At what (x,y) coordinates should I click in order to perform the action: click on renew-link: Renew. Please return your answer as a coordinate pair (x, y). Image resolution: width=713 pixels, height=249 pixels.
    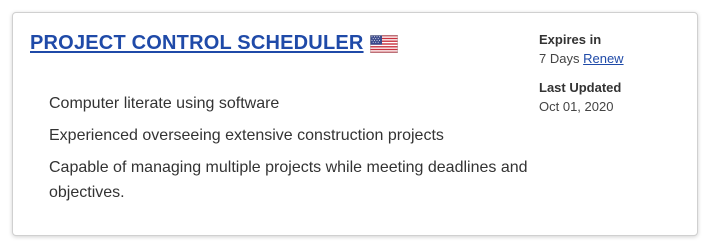
    Looking at the image, I should click on (603, 58).